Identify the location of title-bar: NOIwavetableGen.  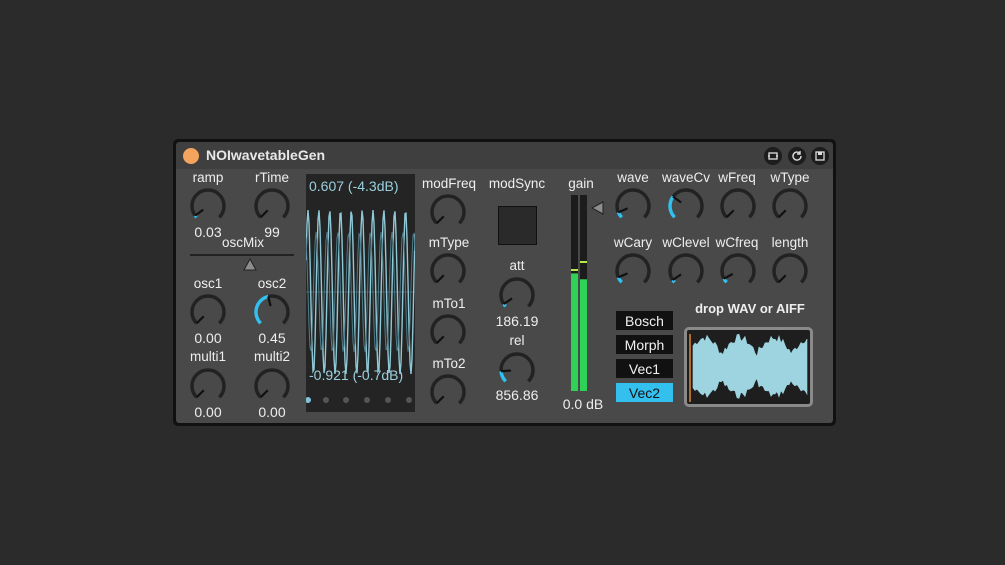
(504, 155).